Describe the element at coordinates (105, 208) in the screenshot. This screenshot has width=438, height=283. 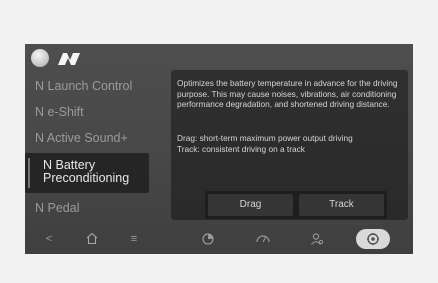
I see `menu-item-n-pedal: N Pedal` at that location.